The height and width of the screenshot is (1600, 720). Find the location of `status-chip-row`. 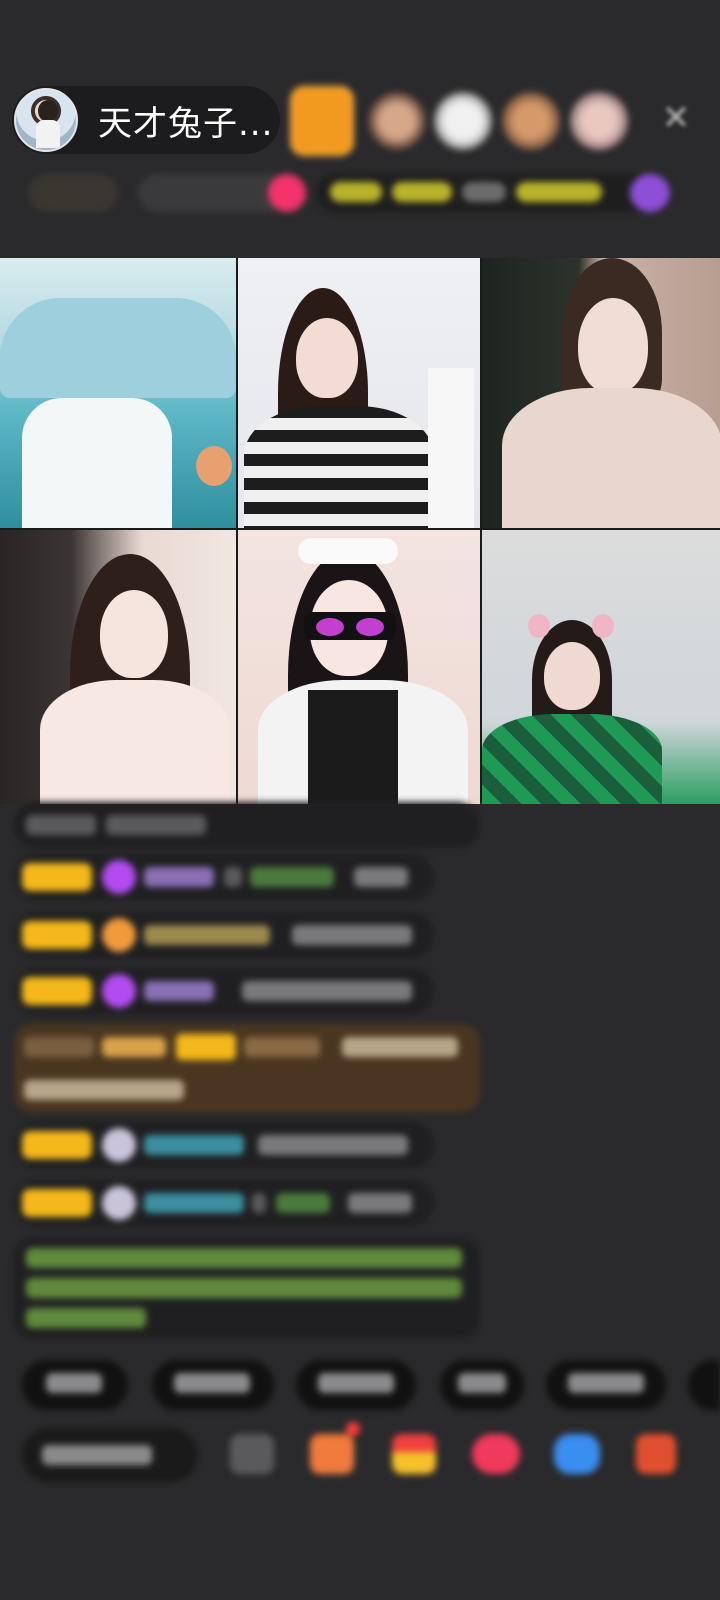

status-chip-row is located at coordinates (355, 193).